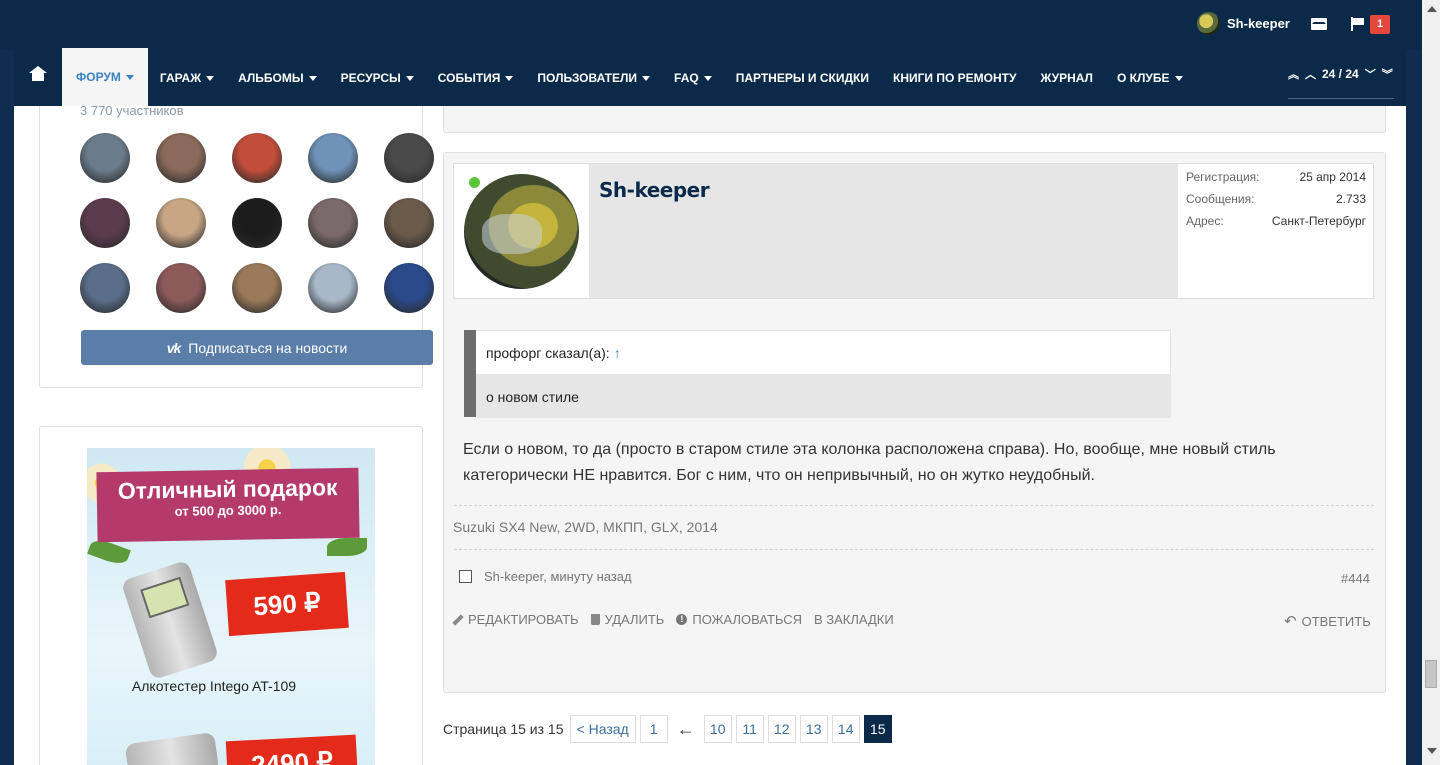 This screenshot has height=765, width=1440. What do you see at coordinates (593, 78) in the screenshot?
I see `nav-item-users: ПОЛЬЗОВАТЕЛИ` at bounding box center [593, 78].